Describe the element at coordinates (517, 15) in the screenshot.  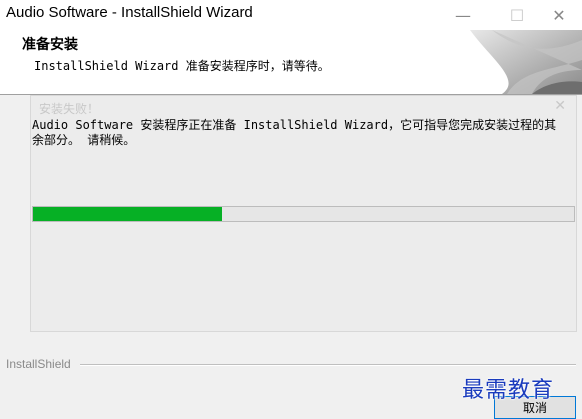
I see `maximize-button: ☐` at that location.